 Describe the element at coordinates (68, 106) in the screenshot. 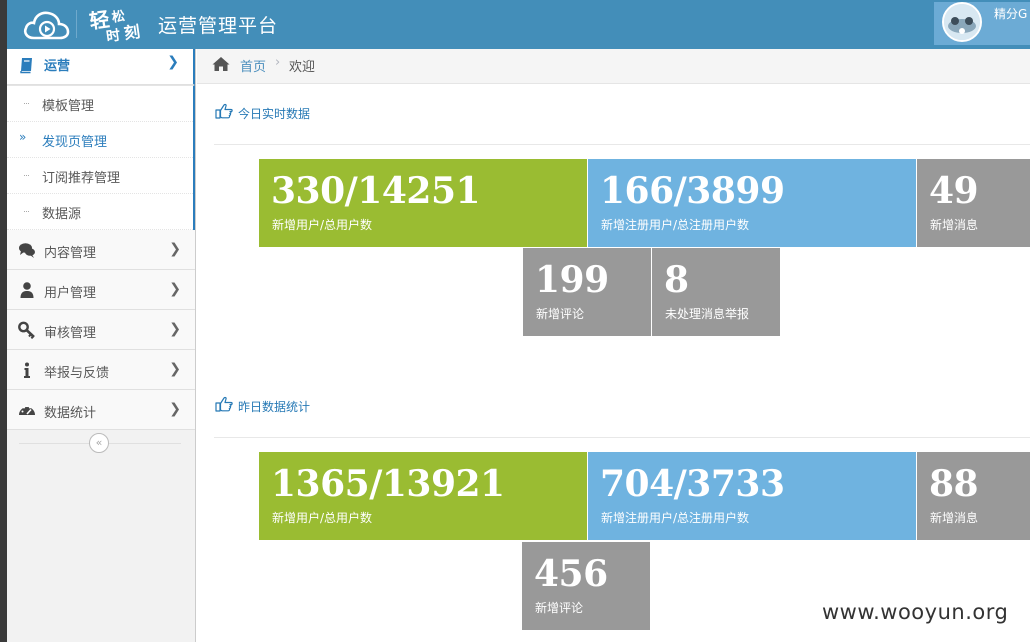

I see `submenu-item-label: 模板管理` at that location.